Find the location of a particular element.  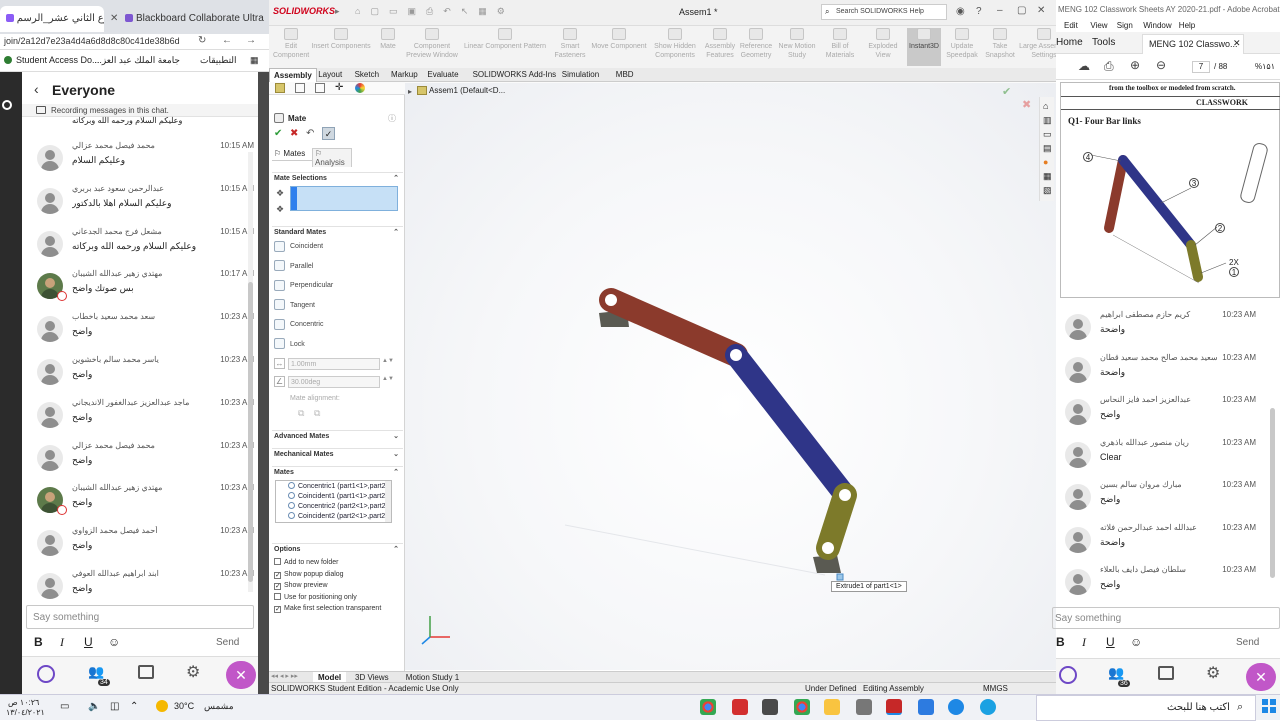

tab-analysis: ⚐ Analysis is located at coordinates (332, 157).